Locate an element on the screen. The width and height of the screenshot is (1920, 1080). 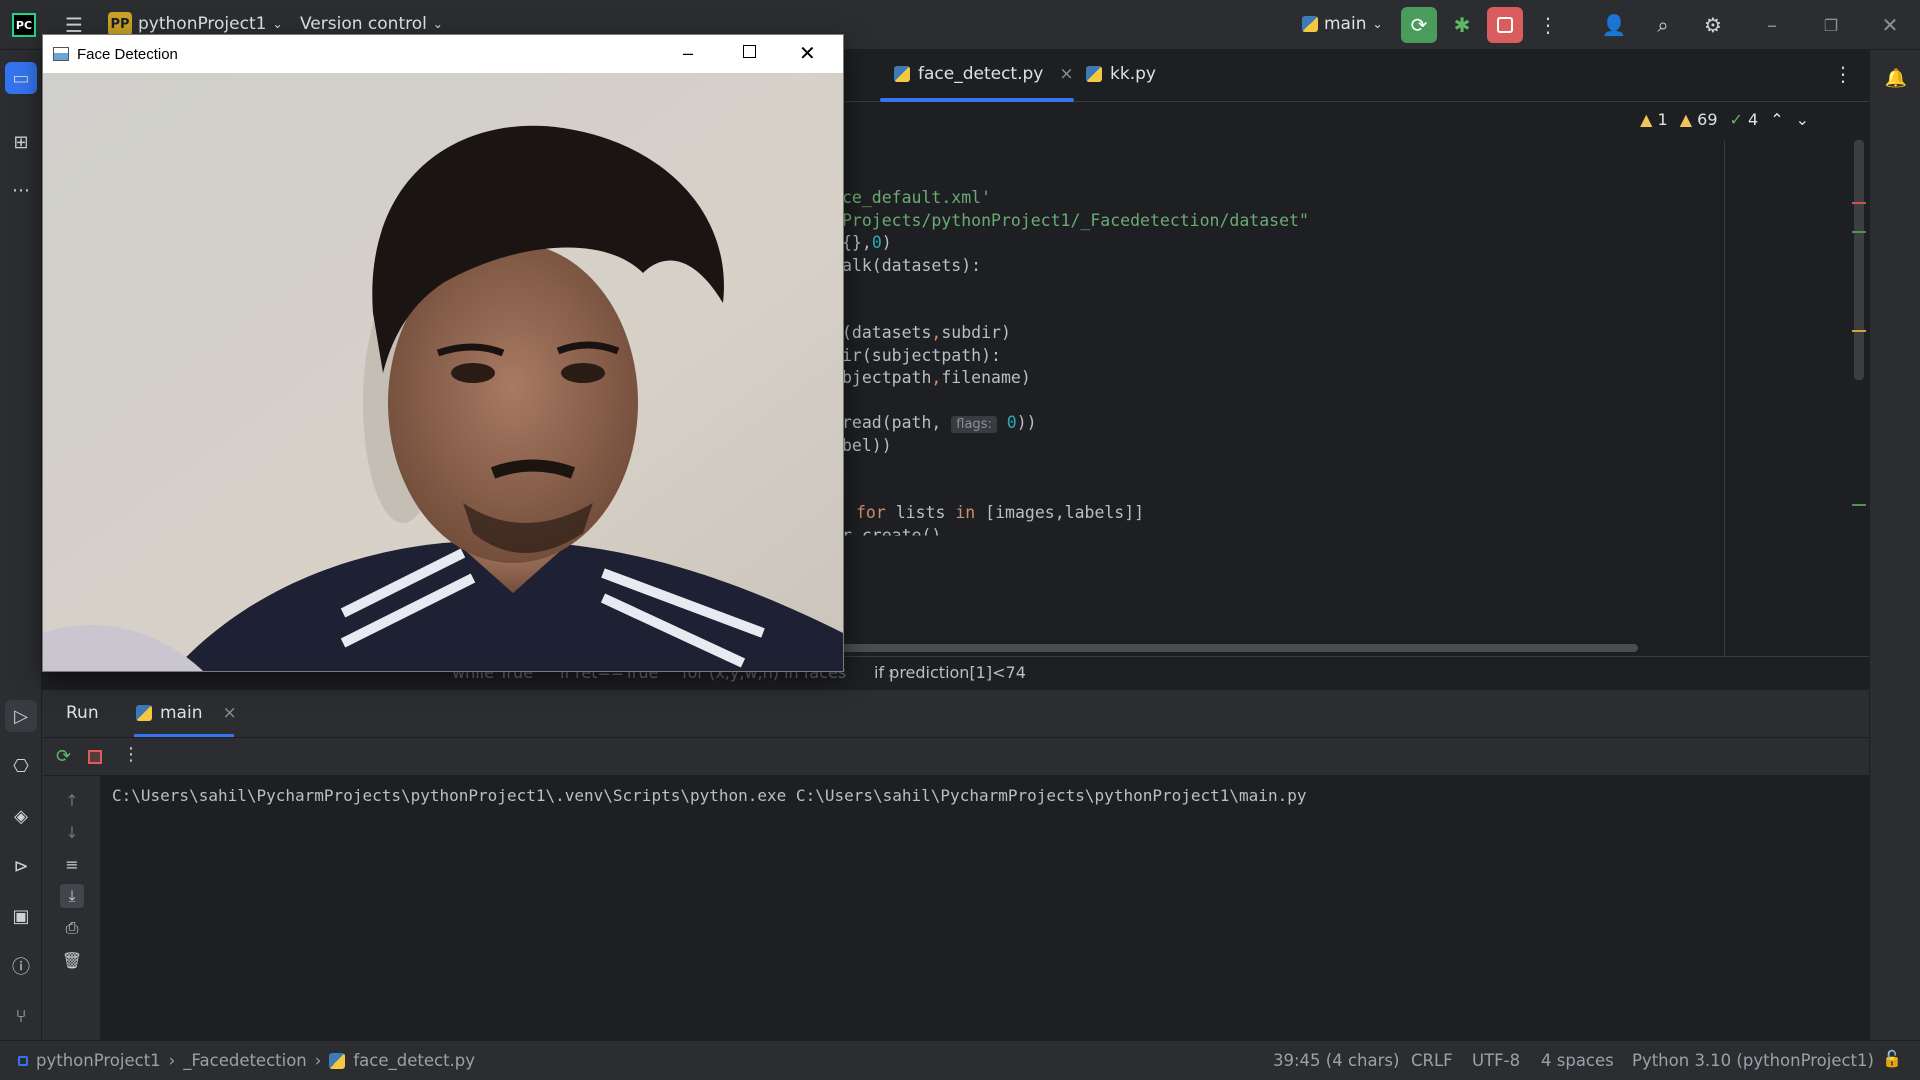
ok-count: ✓ 4 is located at coordinates (1744, 119).